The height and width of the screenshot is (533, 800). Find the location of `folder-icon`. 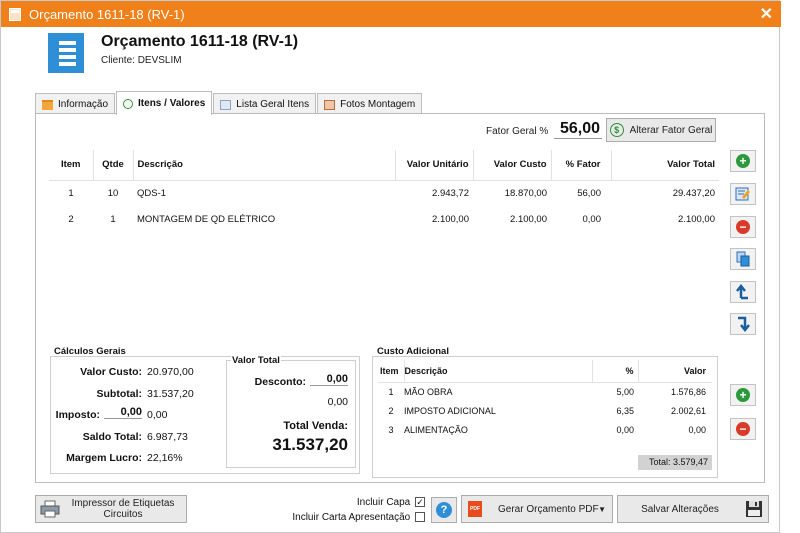

folder-icon is located at coordinates (47, 104).